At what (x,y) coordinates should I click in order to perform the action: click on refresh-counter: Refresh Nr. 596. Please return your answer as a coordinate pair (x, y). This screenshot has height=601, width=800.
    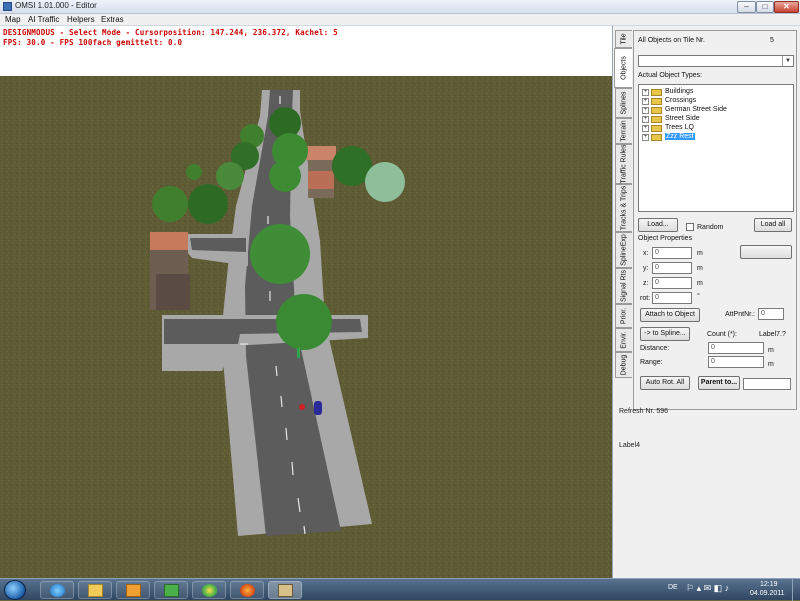
    Looking at the image, I should click on (644, 411).